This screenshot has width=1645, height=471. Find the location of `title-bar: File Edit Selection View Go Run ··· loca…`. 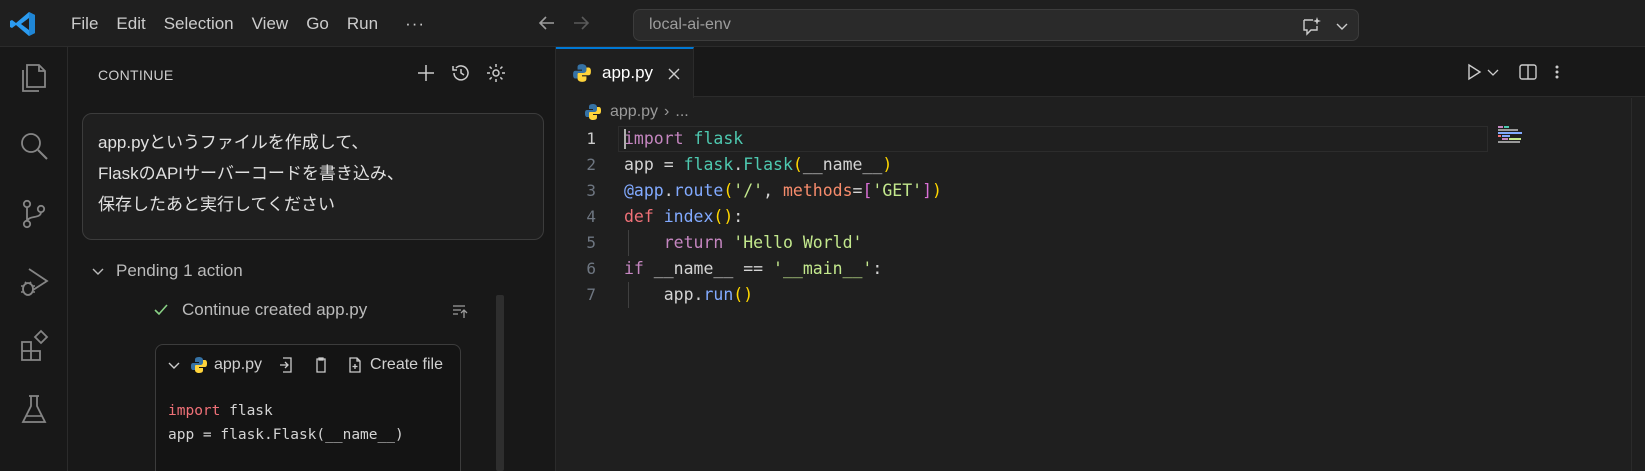

title-bar: File Edit Selection View Go Run ··· loca… is located at coordinates (822, 23).